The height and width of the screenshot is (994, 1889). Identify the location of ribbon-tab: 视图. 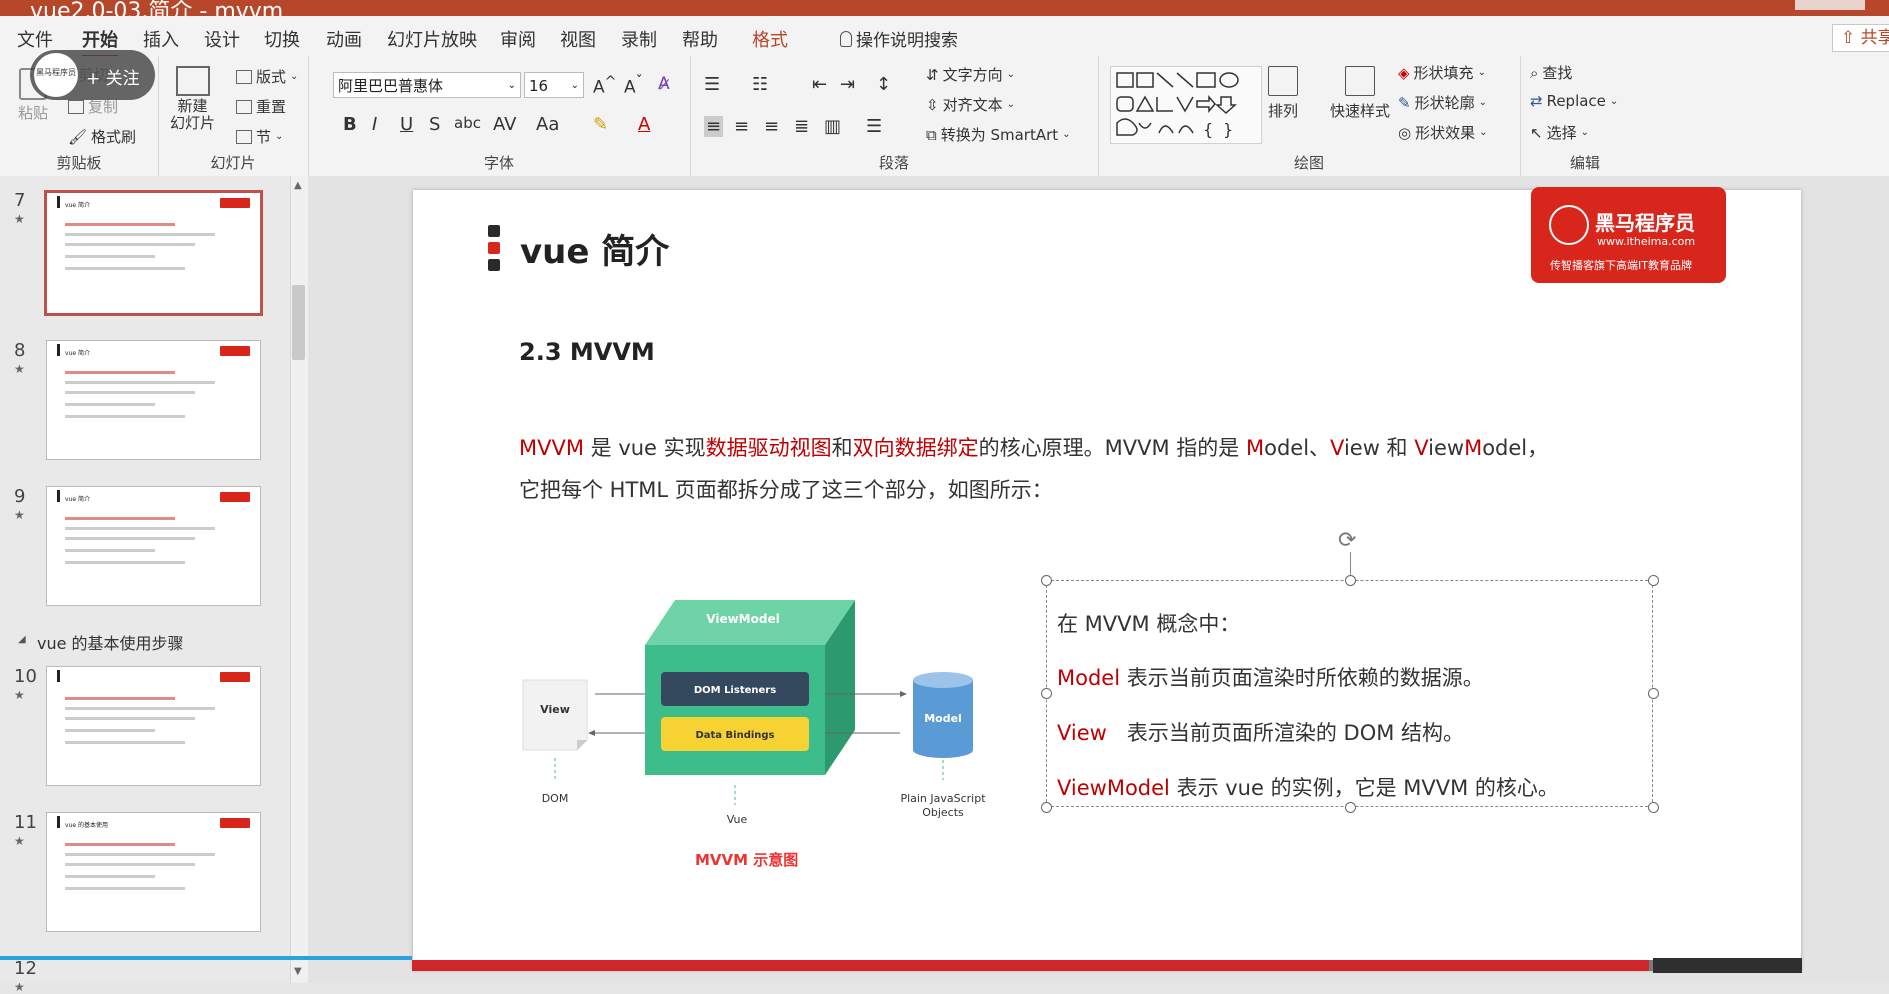
(578, 39).